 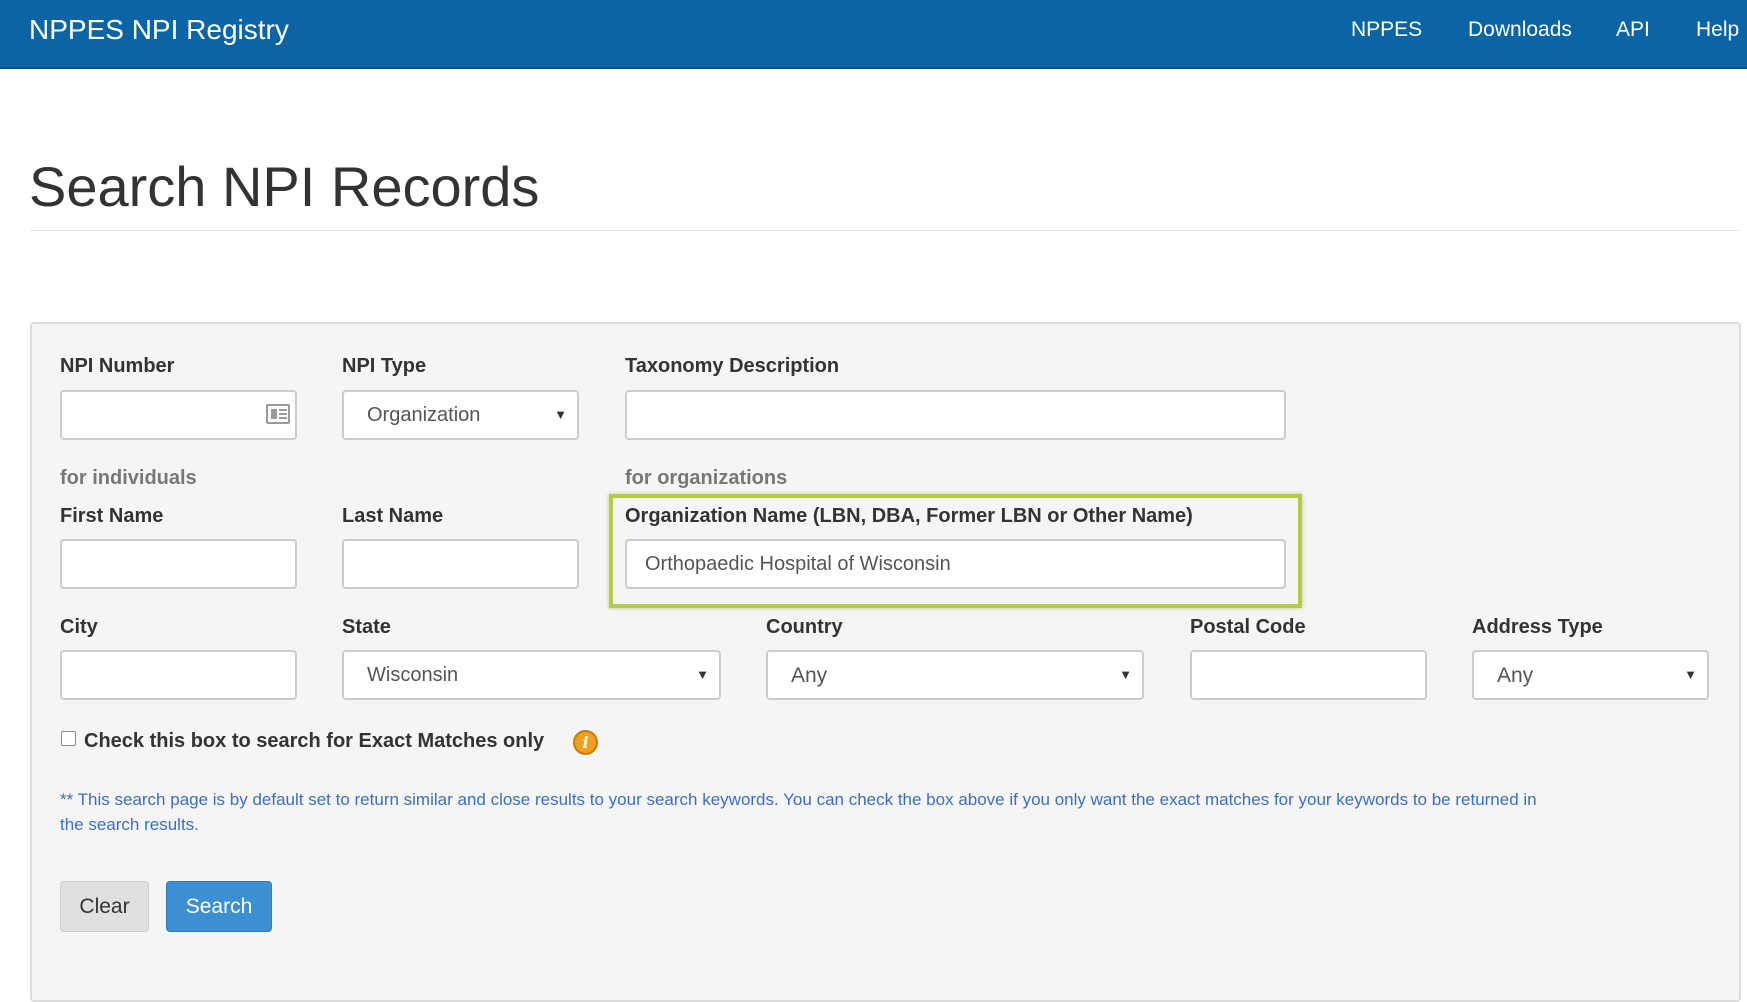 I want to click on for-organizations-caption: for organizations, so click(x=706, y=478).